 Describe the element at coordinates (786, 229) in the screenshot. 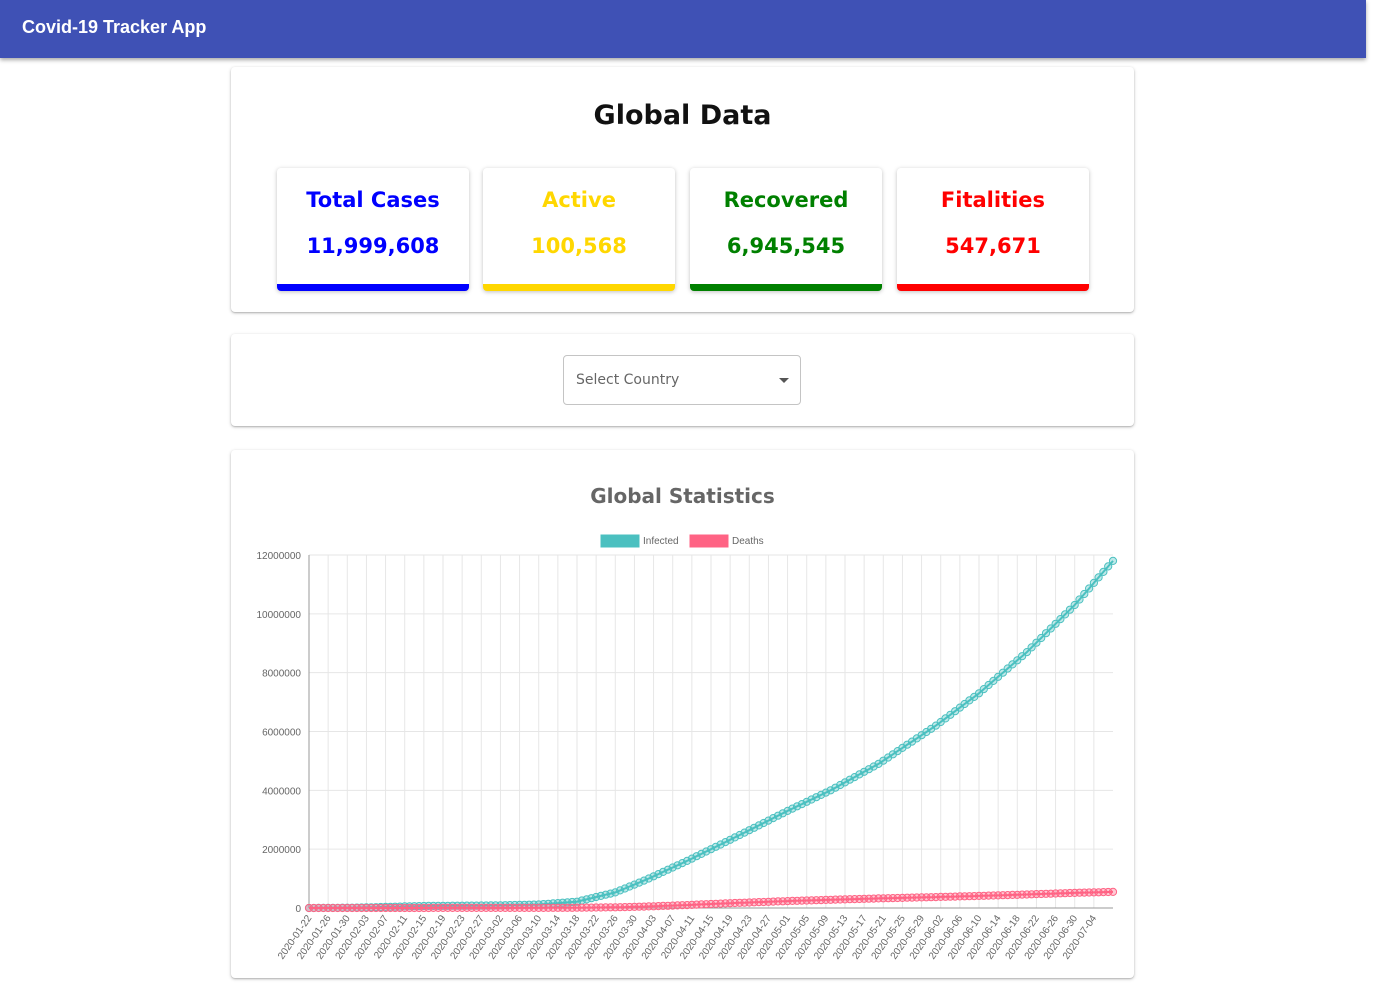

I see `recovered-card: Recovered 6,945,545` at that location.